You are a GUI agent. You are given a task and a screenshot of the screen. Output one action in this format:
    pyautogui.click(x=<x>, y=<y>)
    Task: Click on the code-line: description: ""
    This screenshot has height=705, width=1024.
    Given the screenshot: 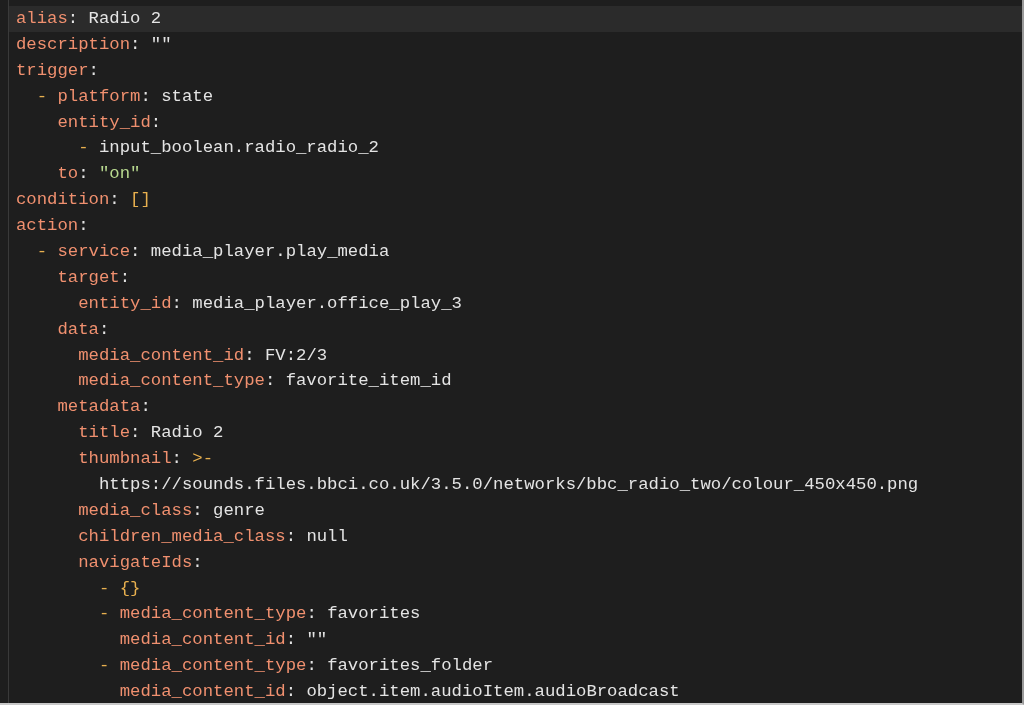 What is the action you would take?
    pyautogui.click(x=94, y=44)
    